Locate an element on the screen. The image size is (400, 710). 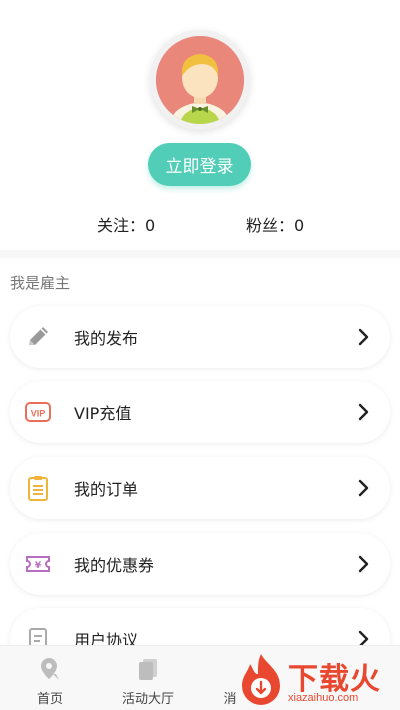
coupon-icon: ¥ is located at coordinates (38, 564).